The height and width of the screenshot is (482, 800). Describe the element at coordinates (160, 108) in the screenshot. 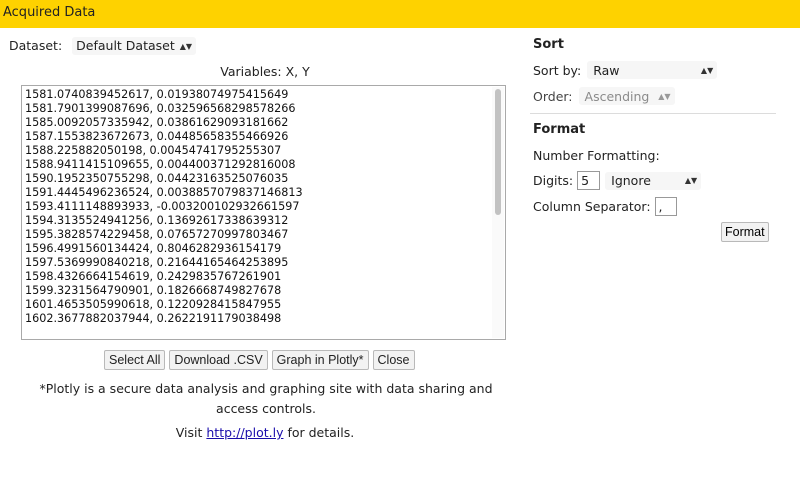

I see `data-line: 1581.7901399087696, 0.032596568298578266` at that location.